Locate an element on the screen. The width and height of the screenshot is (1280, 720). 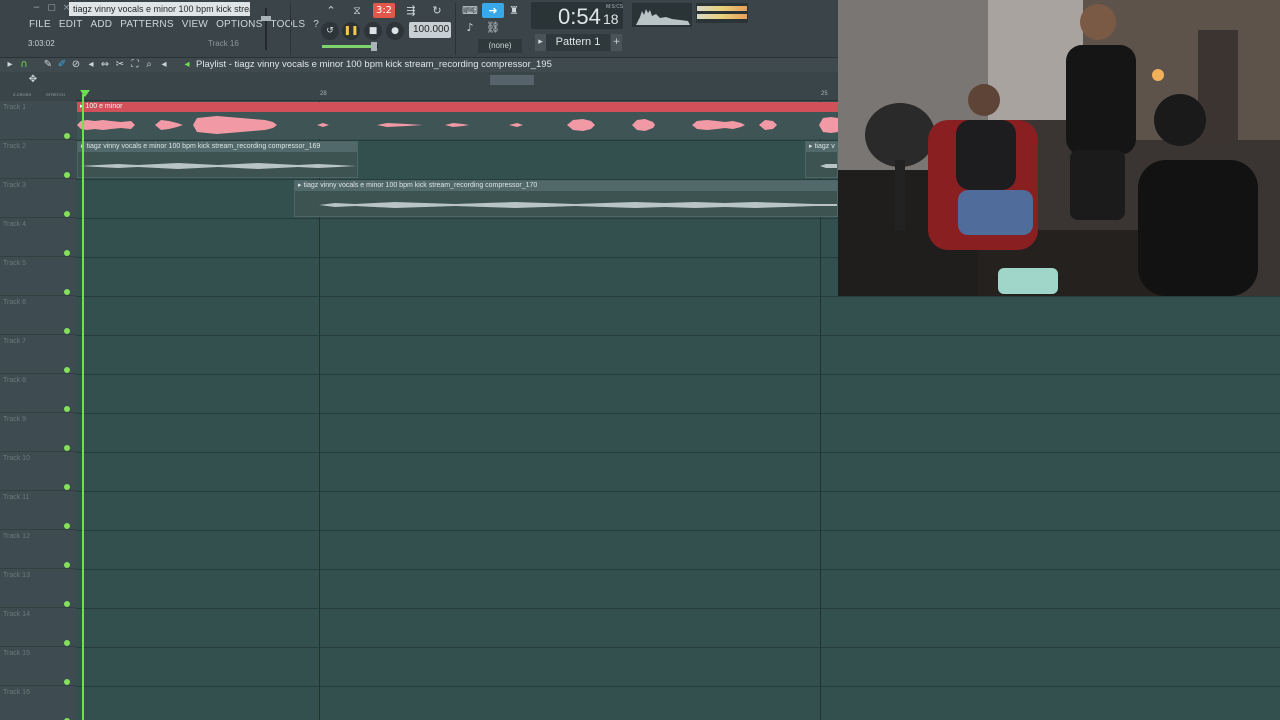
arrow-icon: ▸ is located at coordinates (10, 65).